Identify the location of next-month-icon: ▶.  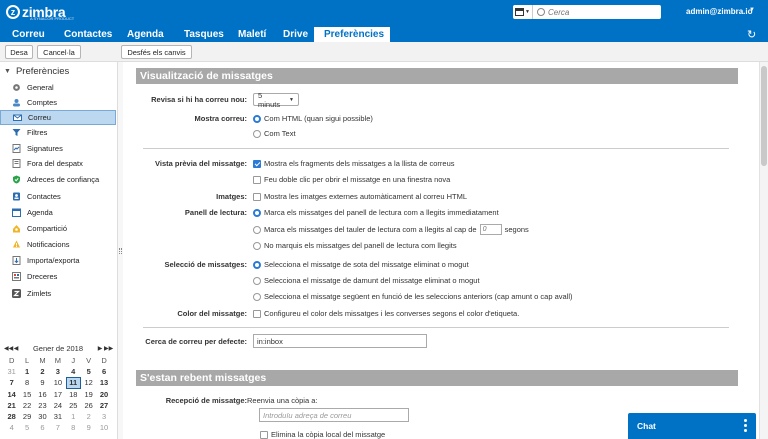
(100, 348).